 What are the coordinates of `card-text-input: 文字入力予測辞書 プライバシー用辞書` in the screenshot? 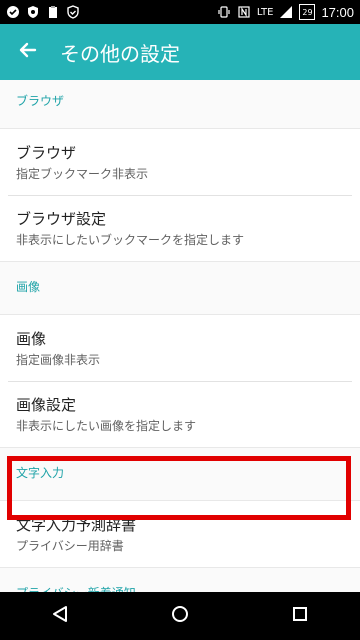 It's located at (180, 534).